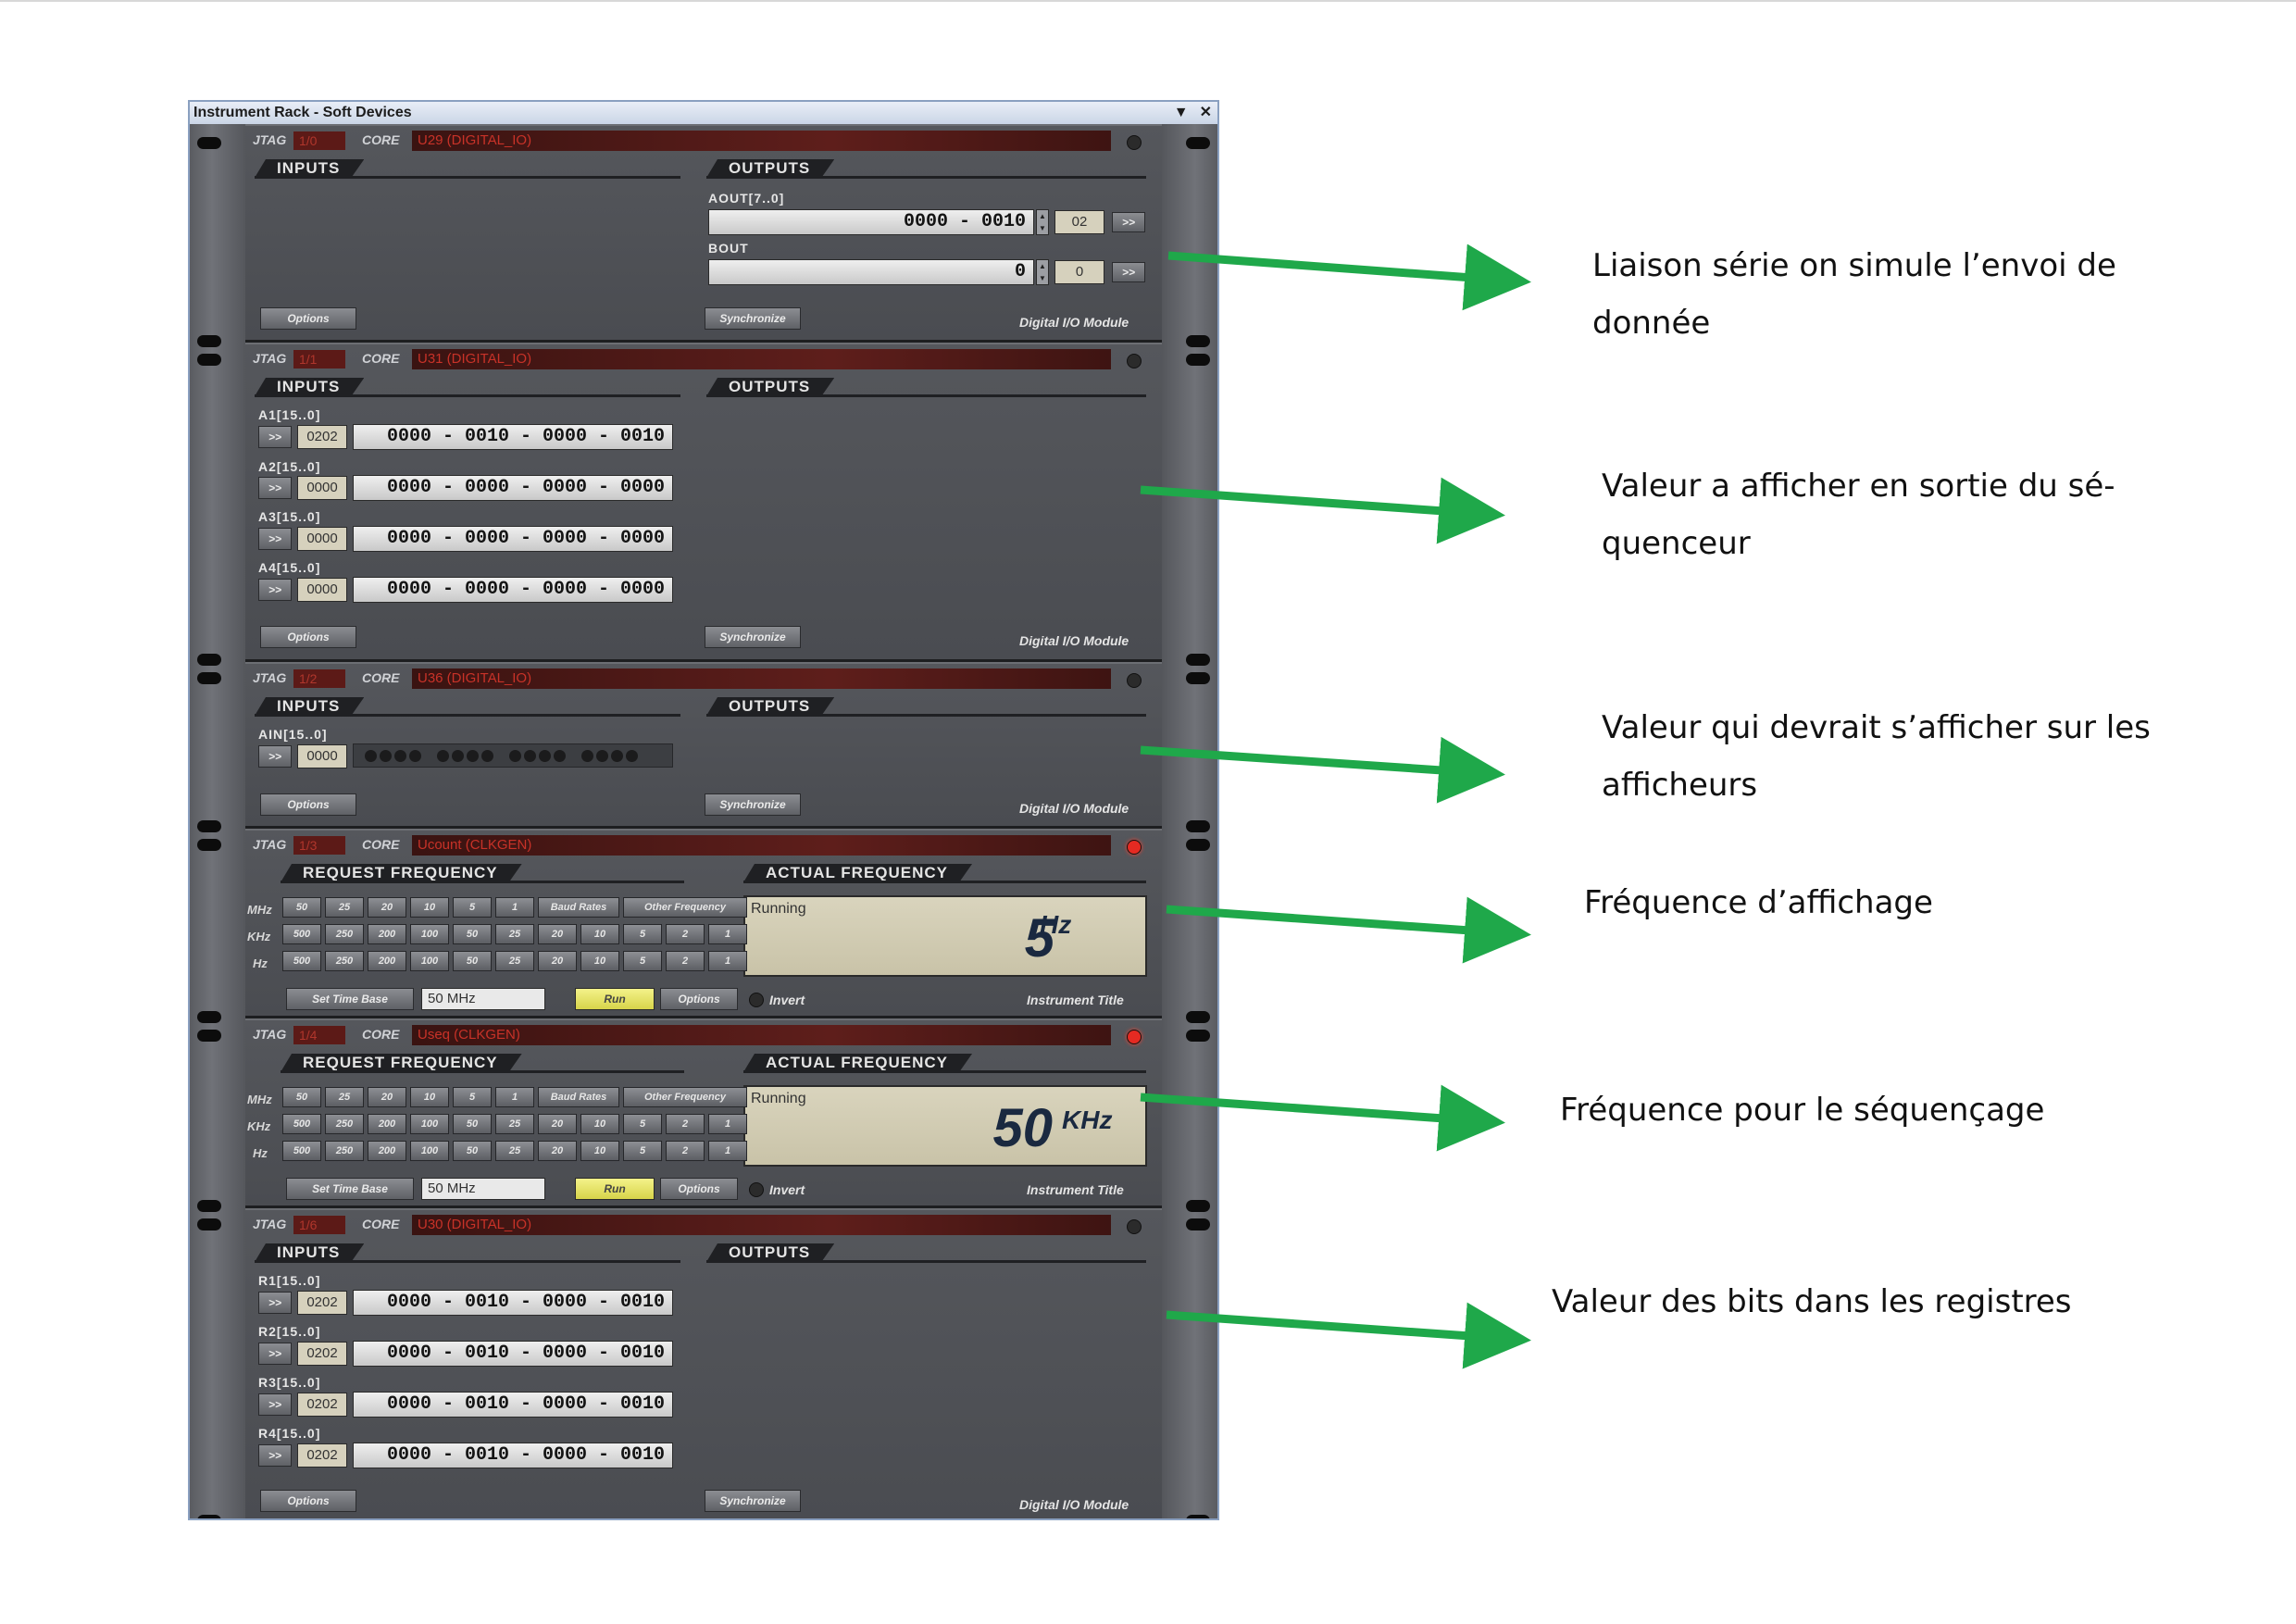 The image size is (2296, 1624). I want to click on arrow-serial-link, so click(1349, 277).